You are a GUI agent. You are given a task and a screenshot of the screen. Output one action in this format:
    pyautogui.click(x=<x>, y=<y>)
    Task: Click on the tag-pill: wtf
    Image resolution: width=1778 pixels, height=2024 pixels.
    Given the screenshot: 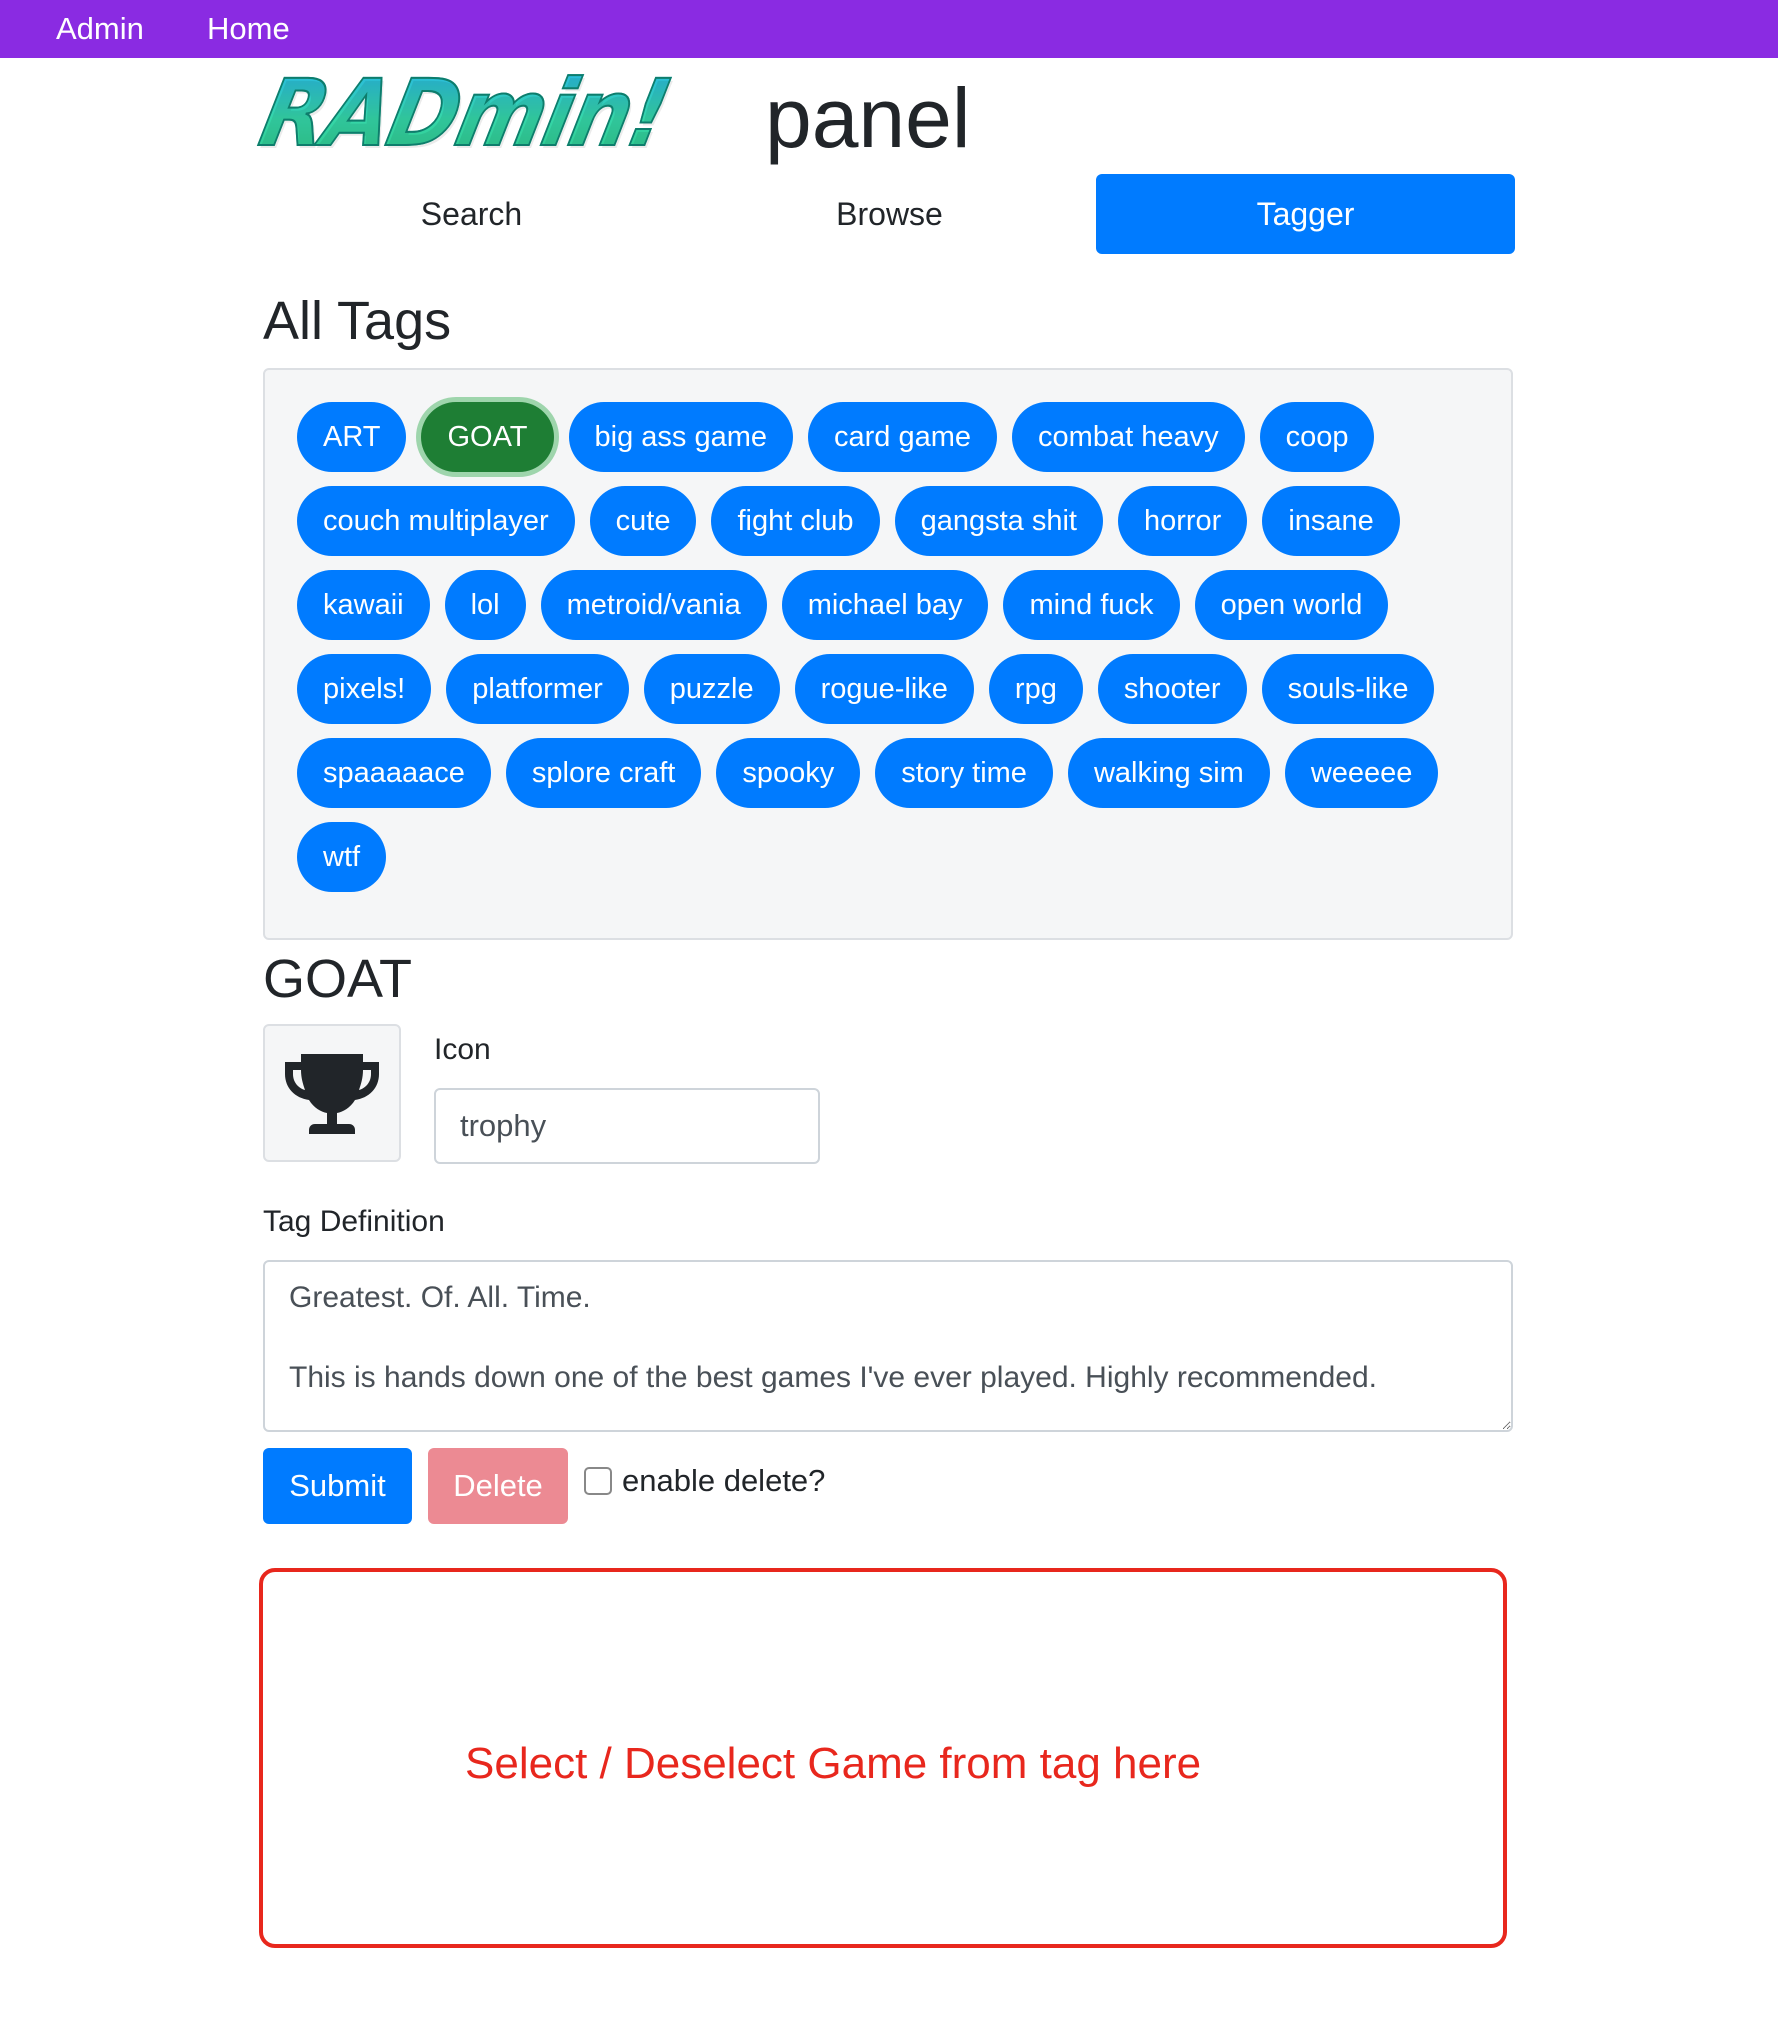 What is the action you would take?
    pyautogui.click(x=342, y=857)
    